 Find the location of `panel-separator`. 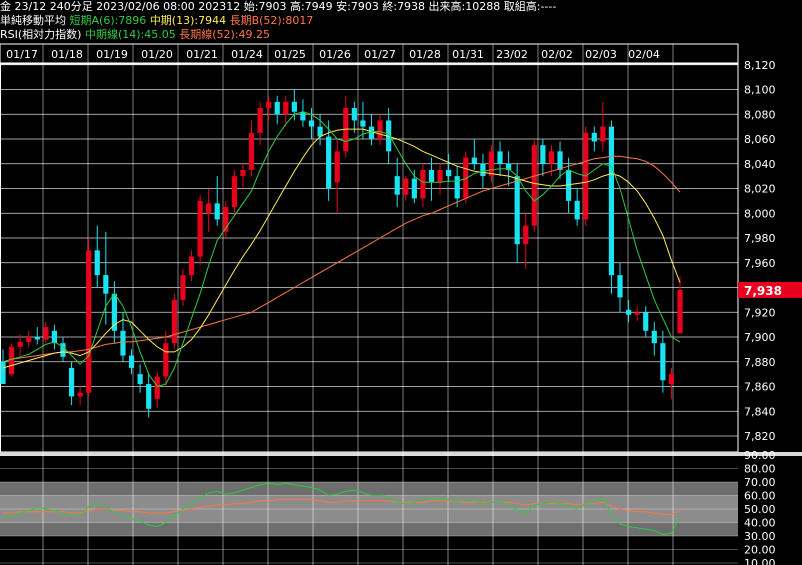

panel-separator is located at coordinates (401, 454).